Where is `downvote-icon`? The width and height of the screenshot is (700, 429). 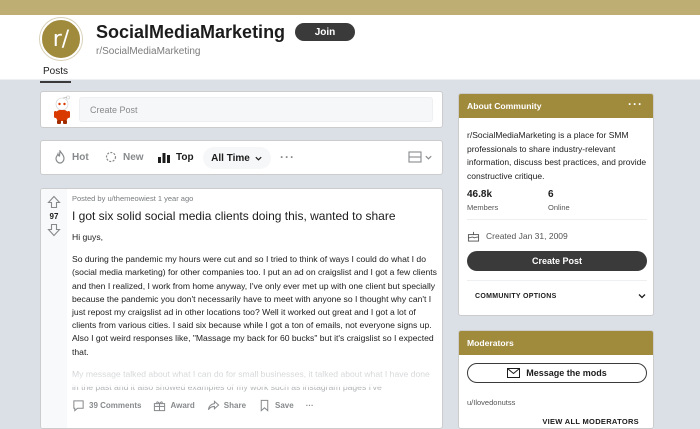
downvote-icon is located at coordinates (54, 230).